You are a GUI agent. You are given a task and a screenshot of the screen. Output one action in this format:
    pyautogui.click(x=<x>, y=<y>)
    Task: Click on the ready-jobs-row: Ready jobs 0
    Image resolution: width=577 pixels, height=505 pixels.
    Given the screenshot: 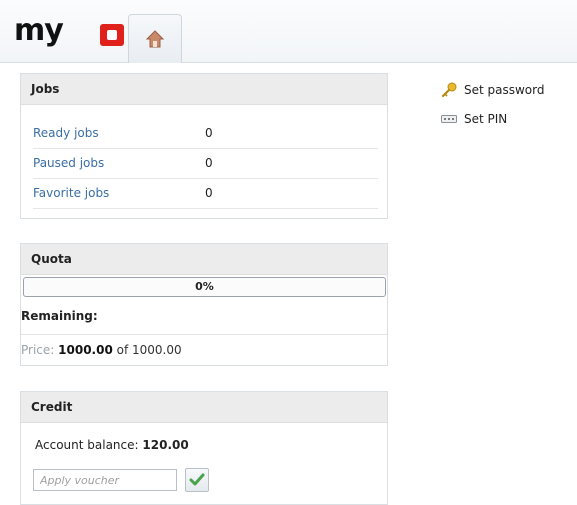 What is the action you would take?
    pyautogui.click(x=205, y=133)
    